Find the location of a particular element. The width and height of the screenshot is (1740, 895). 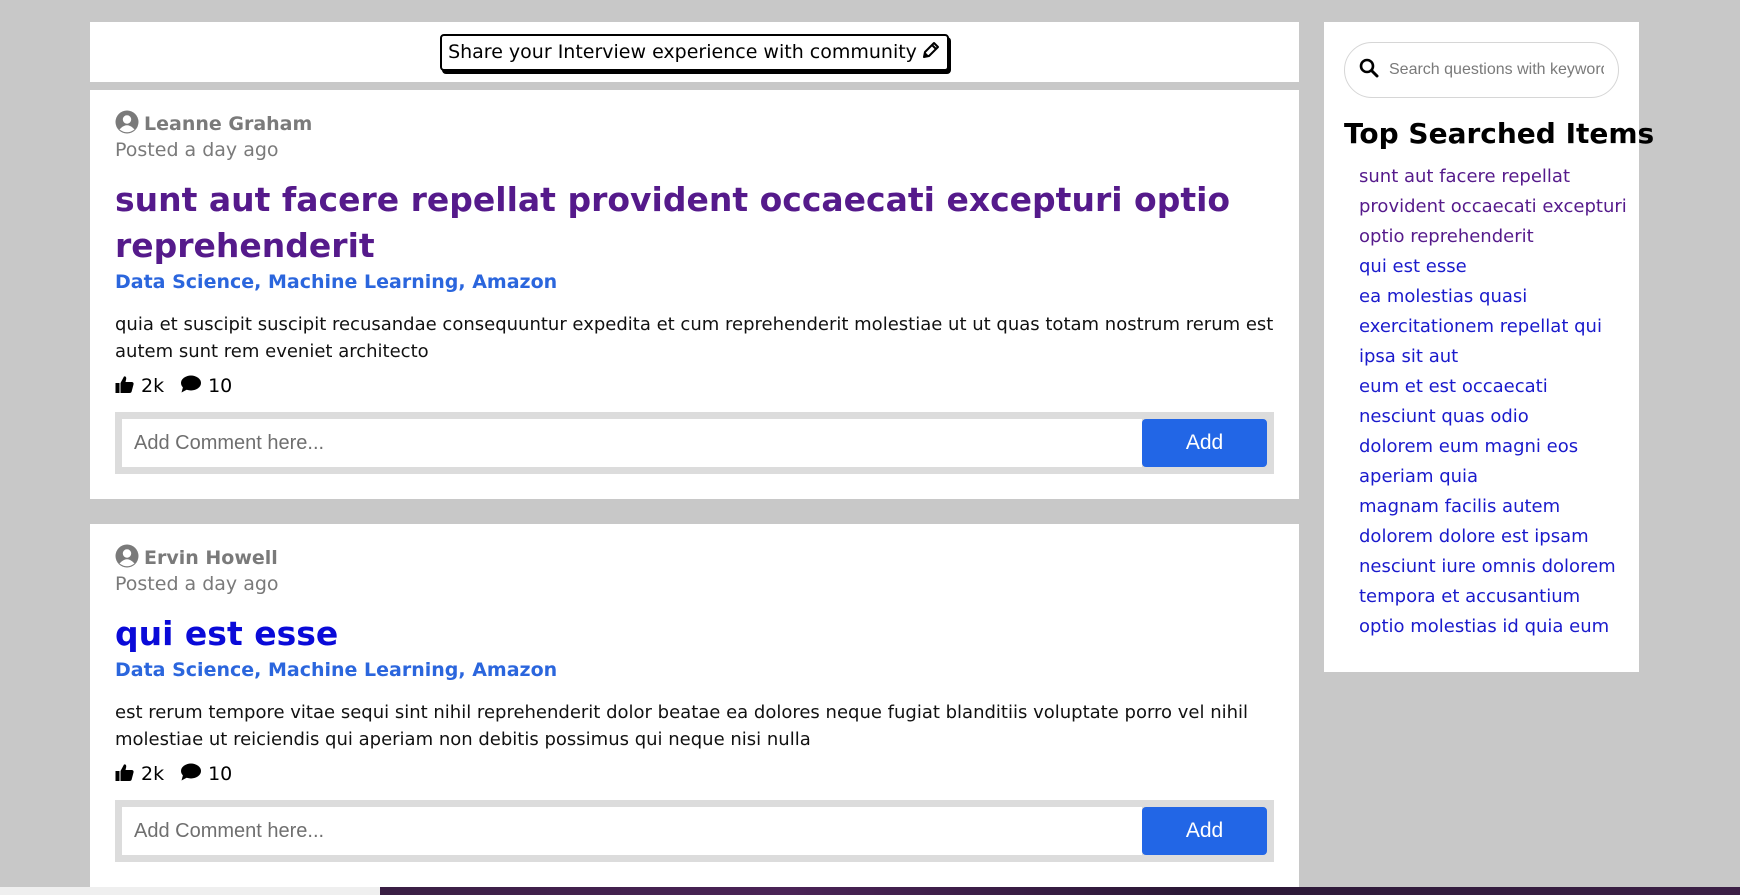

top-searched-item: dolorem dolore est ipsam is located at coordinates (1489, 537).